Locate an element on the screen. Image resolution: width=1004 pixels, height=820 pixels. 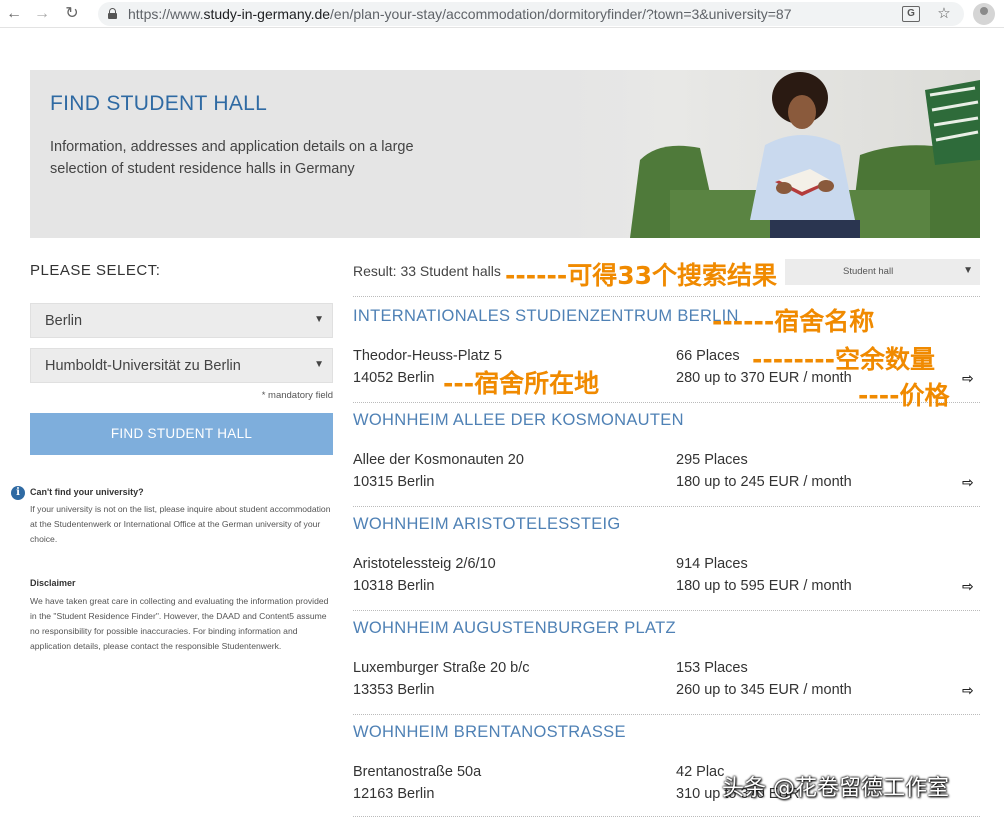
hall-price: 260 up to 345 EUR / month is located at coordinates (764, 690).